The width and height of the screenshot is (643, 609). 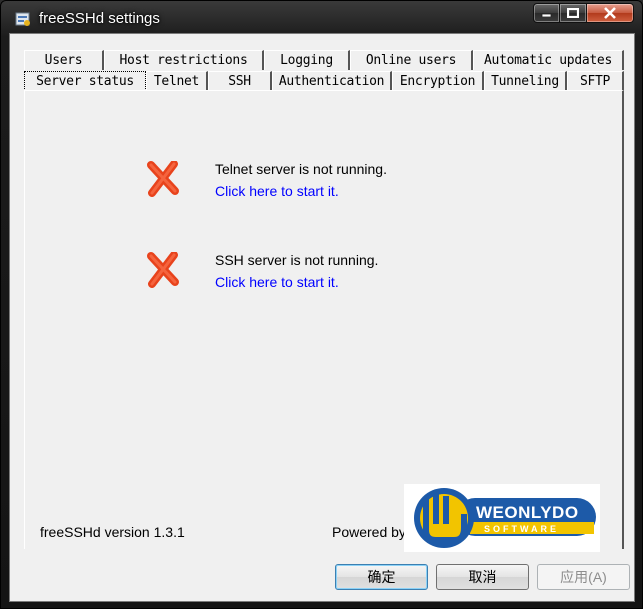 I want to click on ssh-status-text: SSH server is not running., so click(x=297, y=260).